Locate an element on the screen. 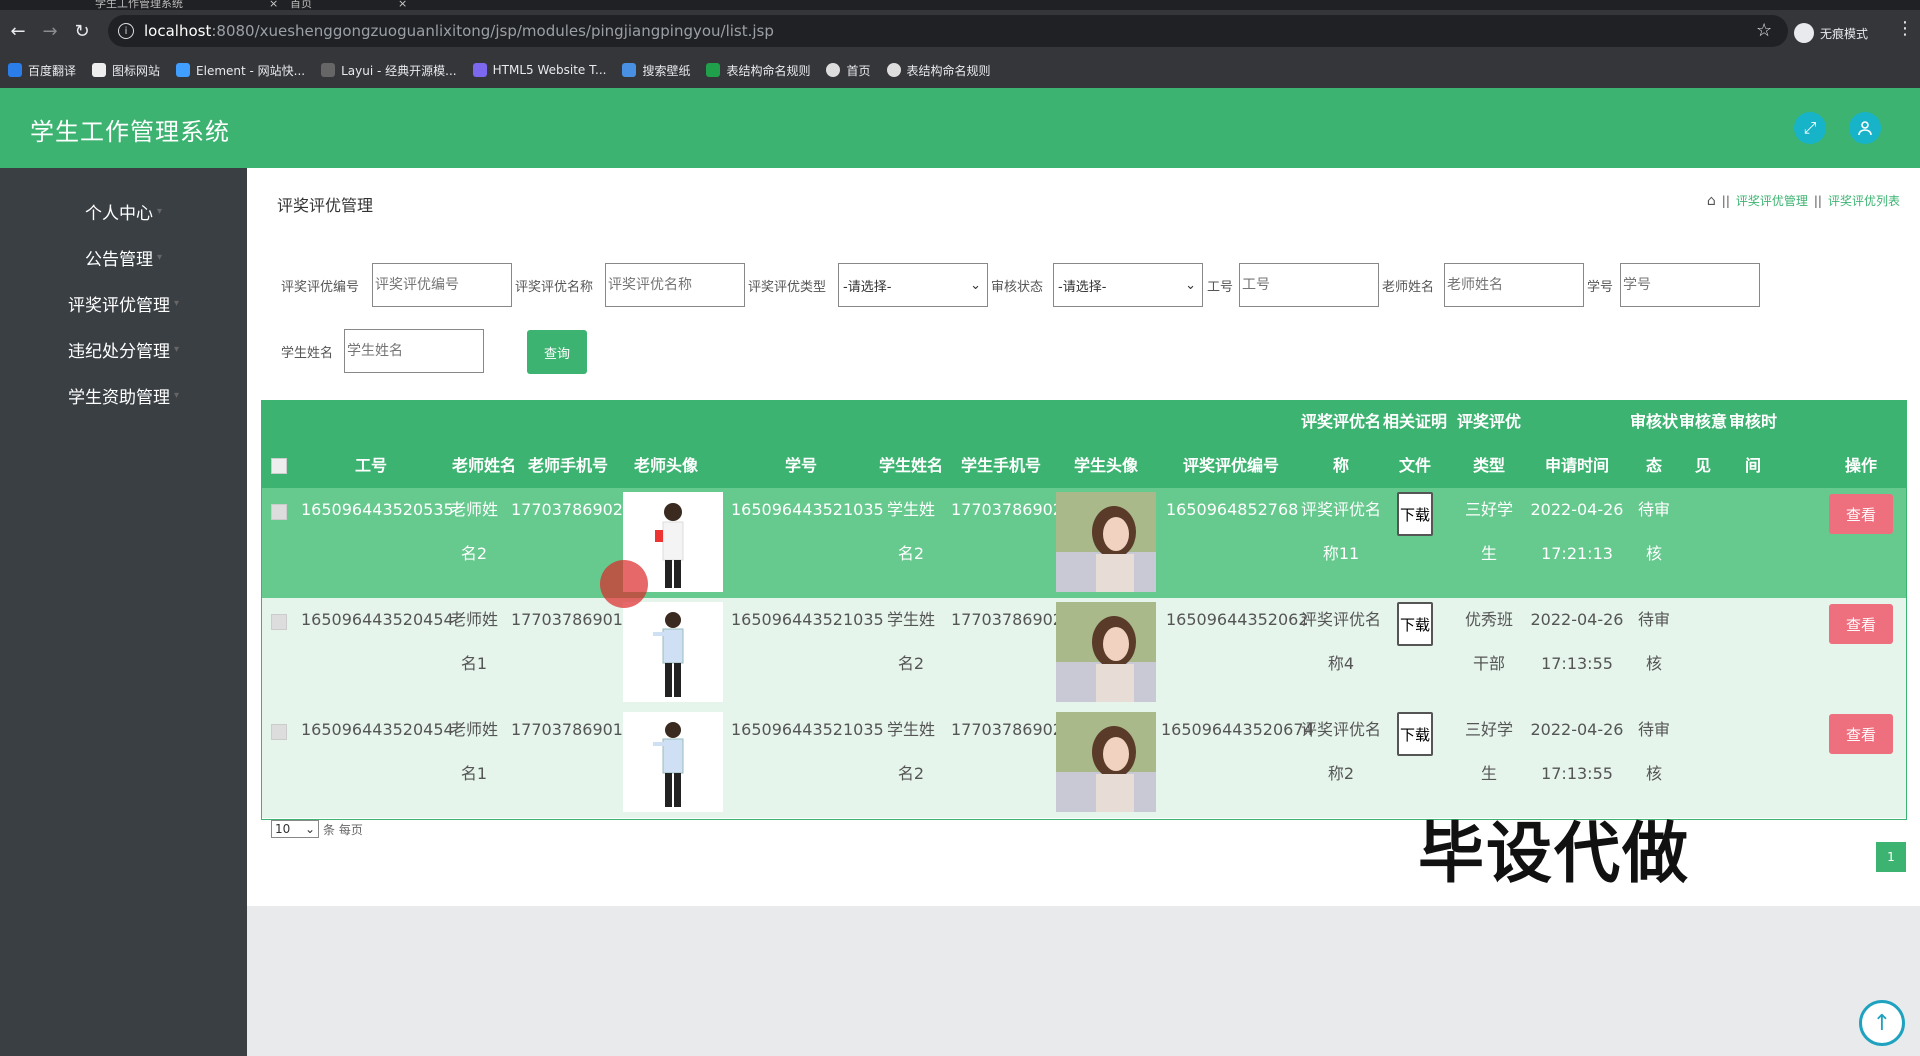  browser-menu-icon: ⋮ is located at coordinates (1905, 28).